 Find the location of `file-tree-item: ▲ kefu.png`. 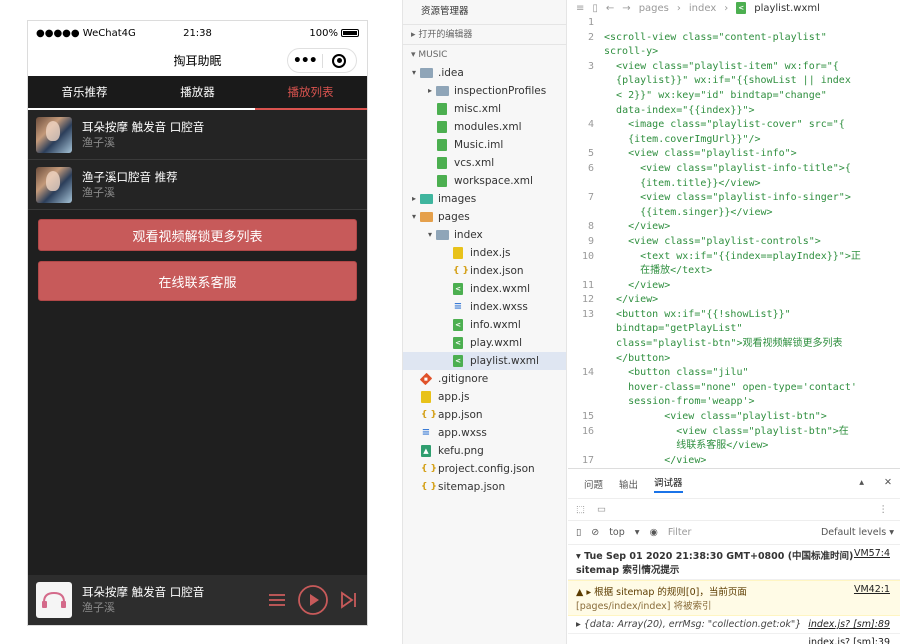

file-tree-item: ▲ kefu.png is located at coordinates (484, 451).